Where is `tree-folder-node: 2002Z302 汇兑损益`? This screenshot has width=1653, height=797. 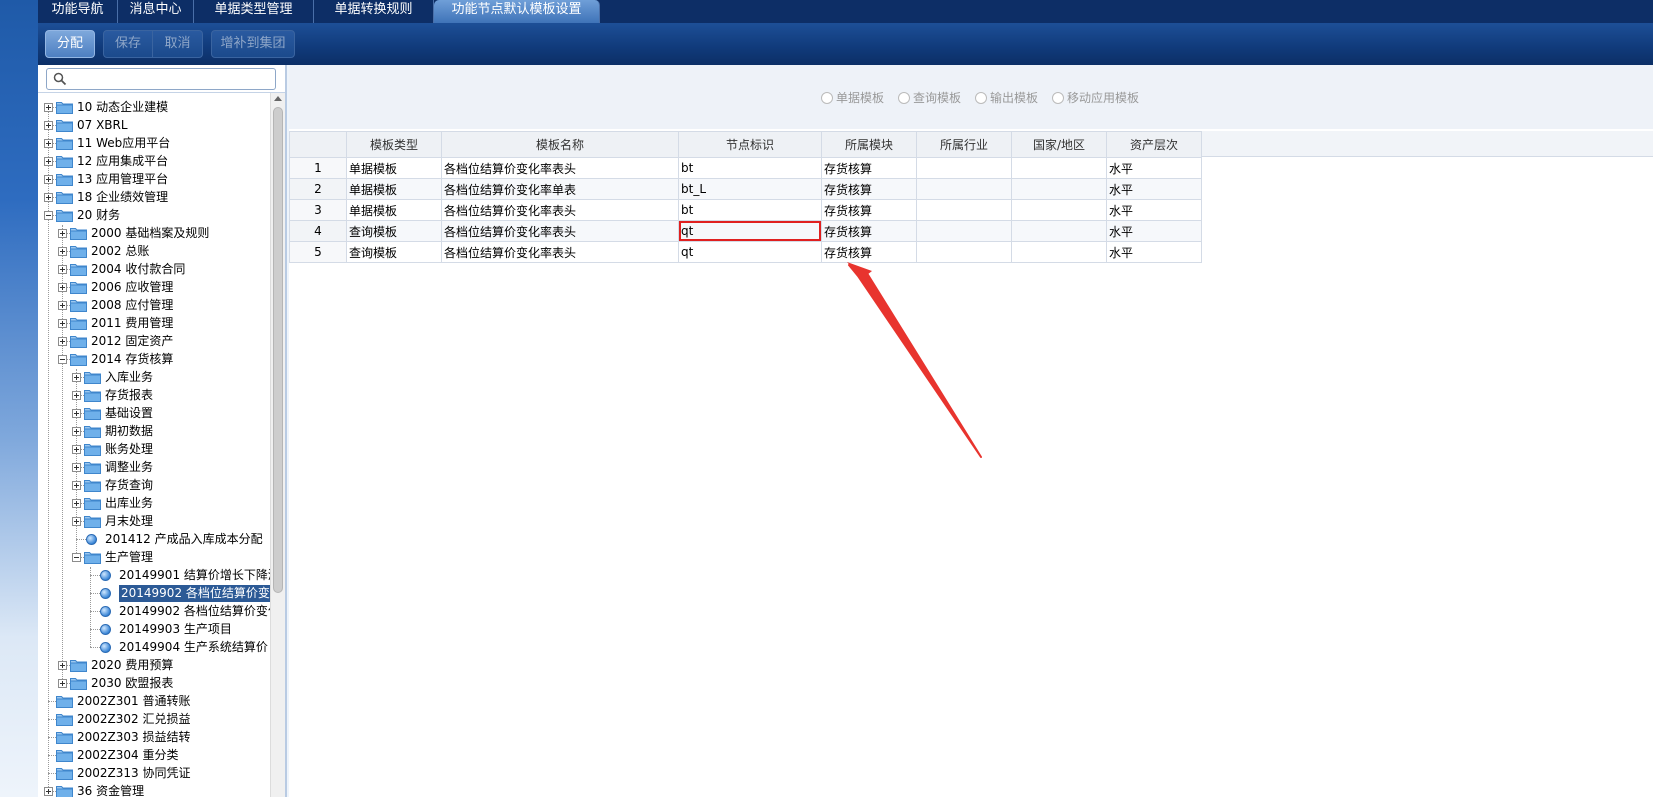
tree-folder-node: 2002Z302 汇兑损益 is located at coordinates (154, 719).